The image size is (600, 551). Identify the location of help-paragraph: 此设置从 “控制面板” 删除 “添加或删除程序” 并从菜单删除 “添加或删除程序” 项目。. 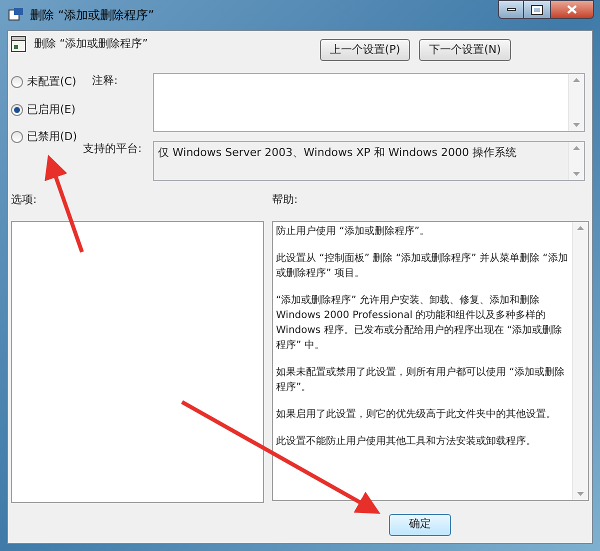
(422, 266).